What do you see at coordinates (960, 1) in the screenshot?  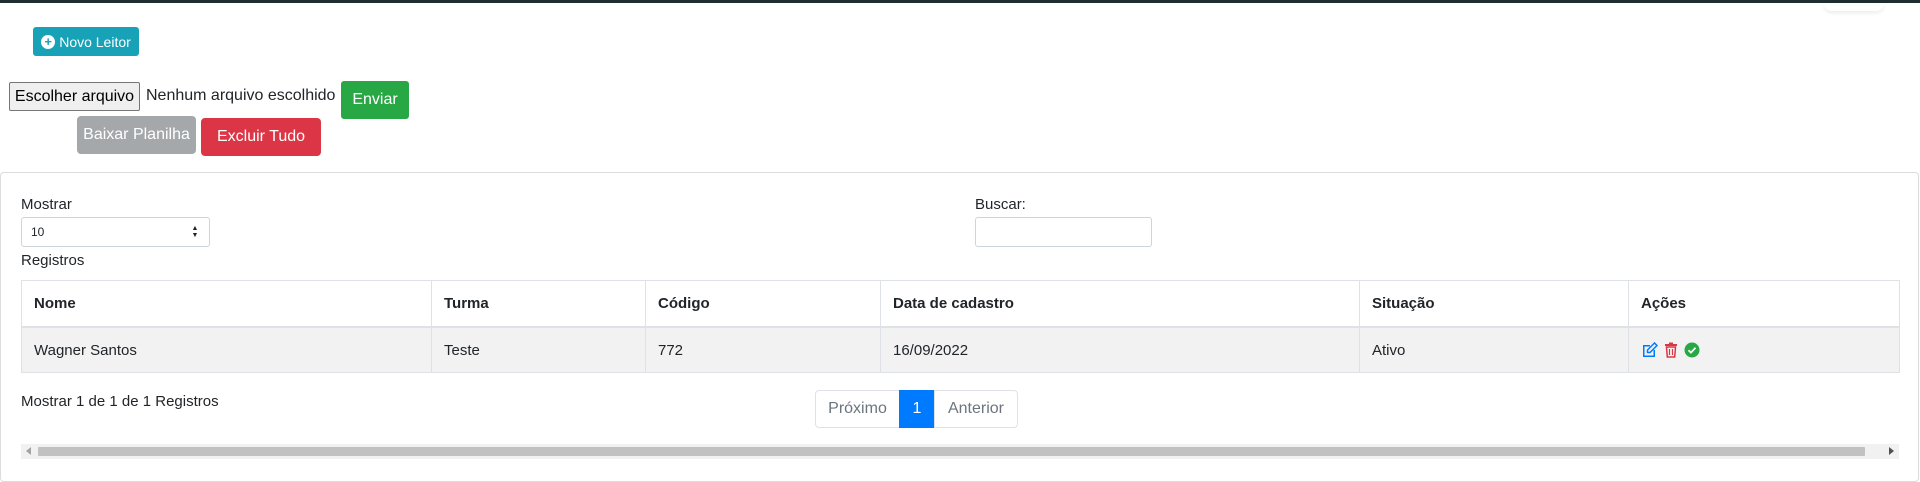 I see `top-bar` at bounding box center [960, 1].